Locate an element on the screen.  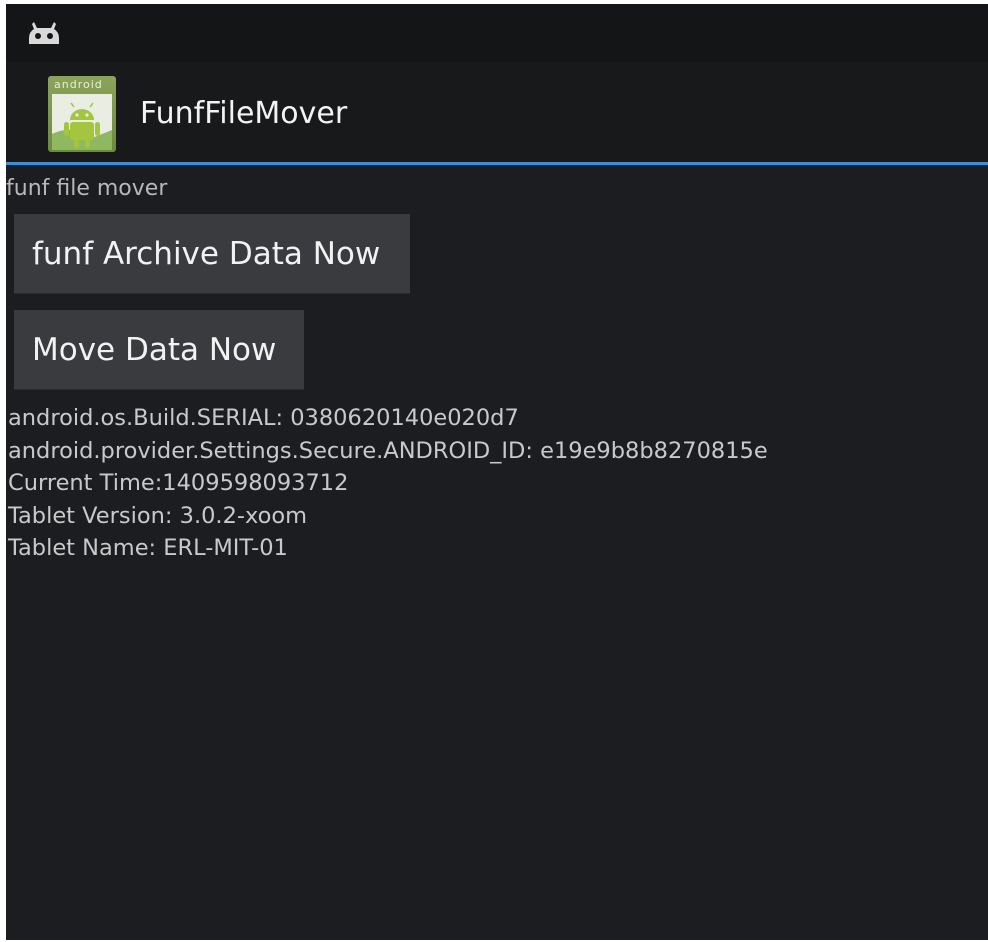
app-icon-page is located at coordinates (82, 122).